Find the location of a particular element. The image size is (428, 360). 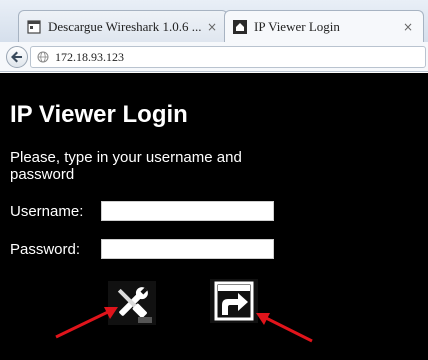

globe-icon is located at coordinates (43, 57).